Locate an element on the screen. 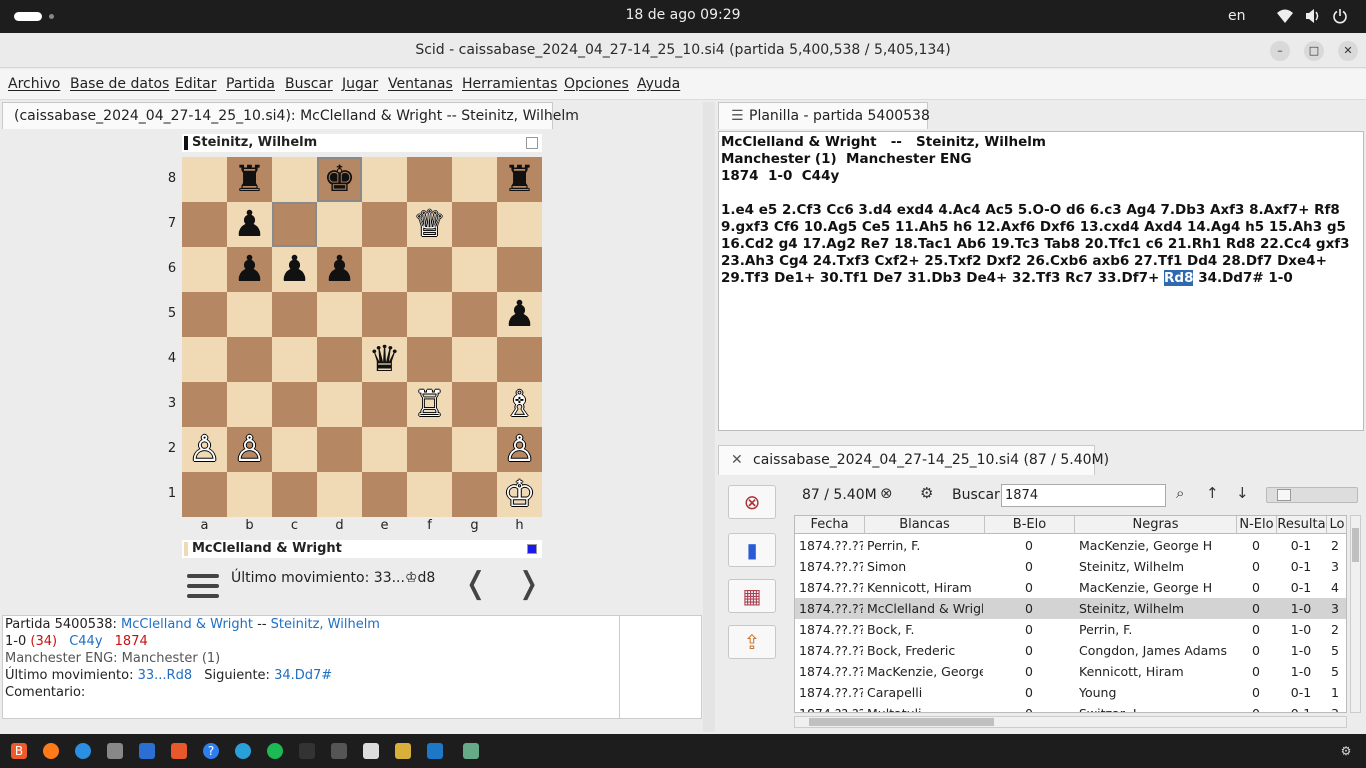 This screenshot has width=1366, height=768. gimp-icon is located at coordinates (339, 751).